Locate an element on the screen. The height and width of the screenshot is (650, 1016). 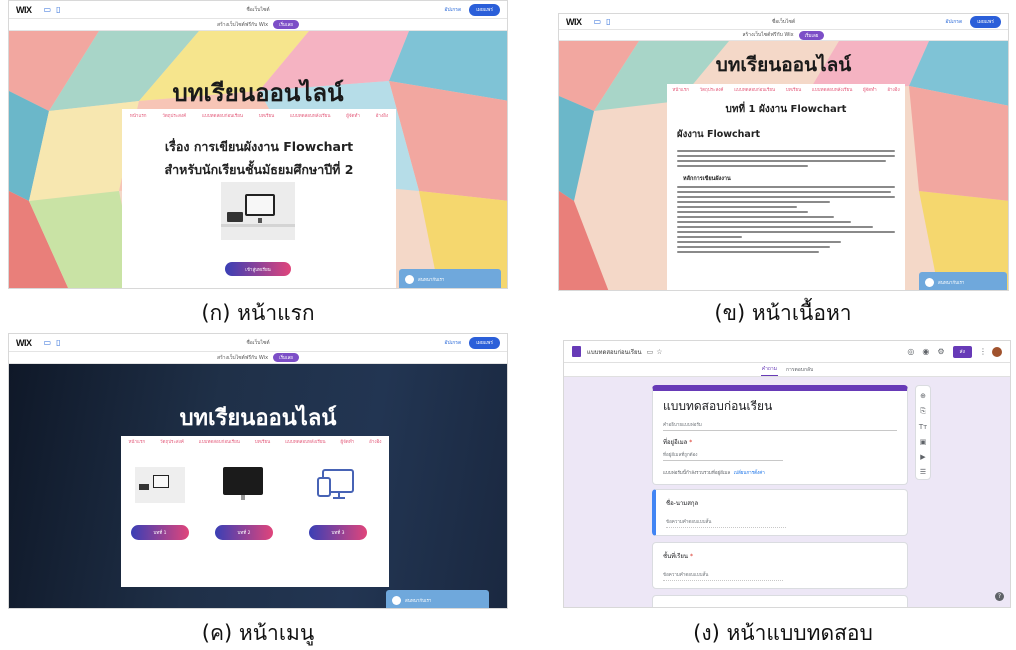
section-title: ผังงาน Flowchart is located at coordinates (719, 134).